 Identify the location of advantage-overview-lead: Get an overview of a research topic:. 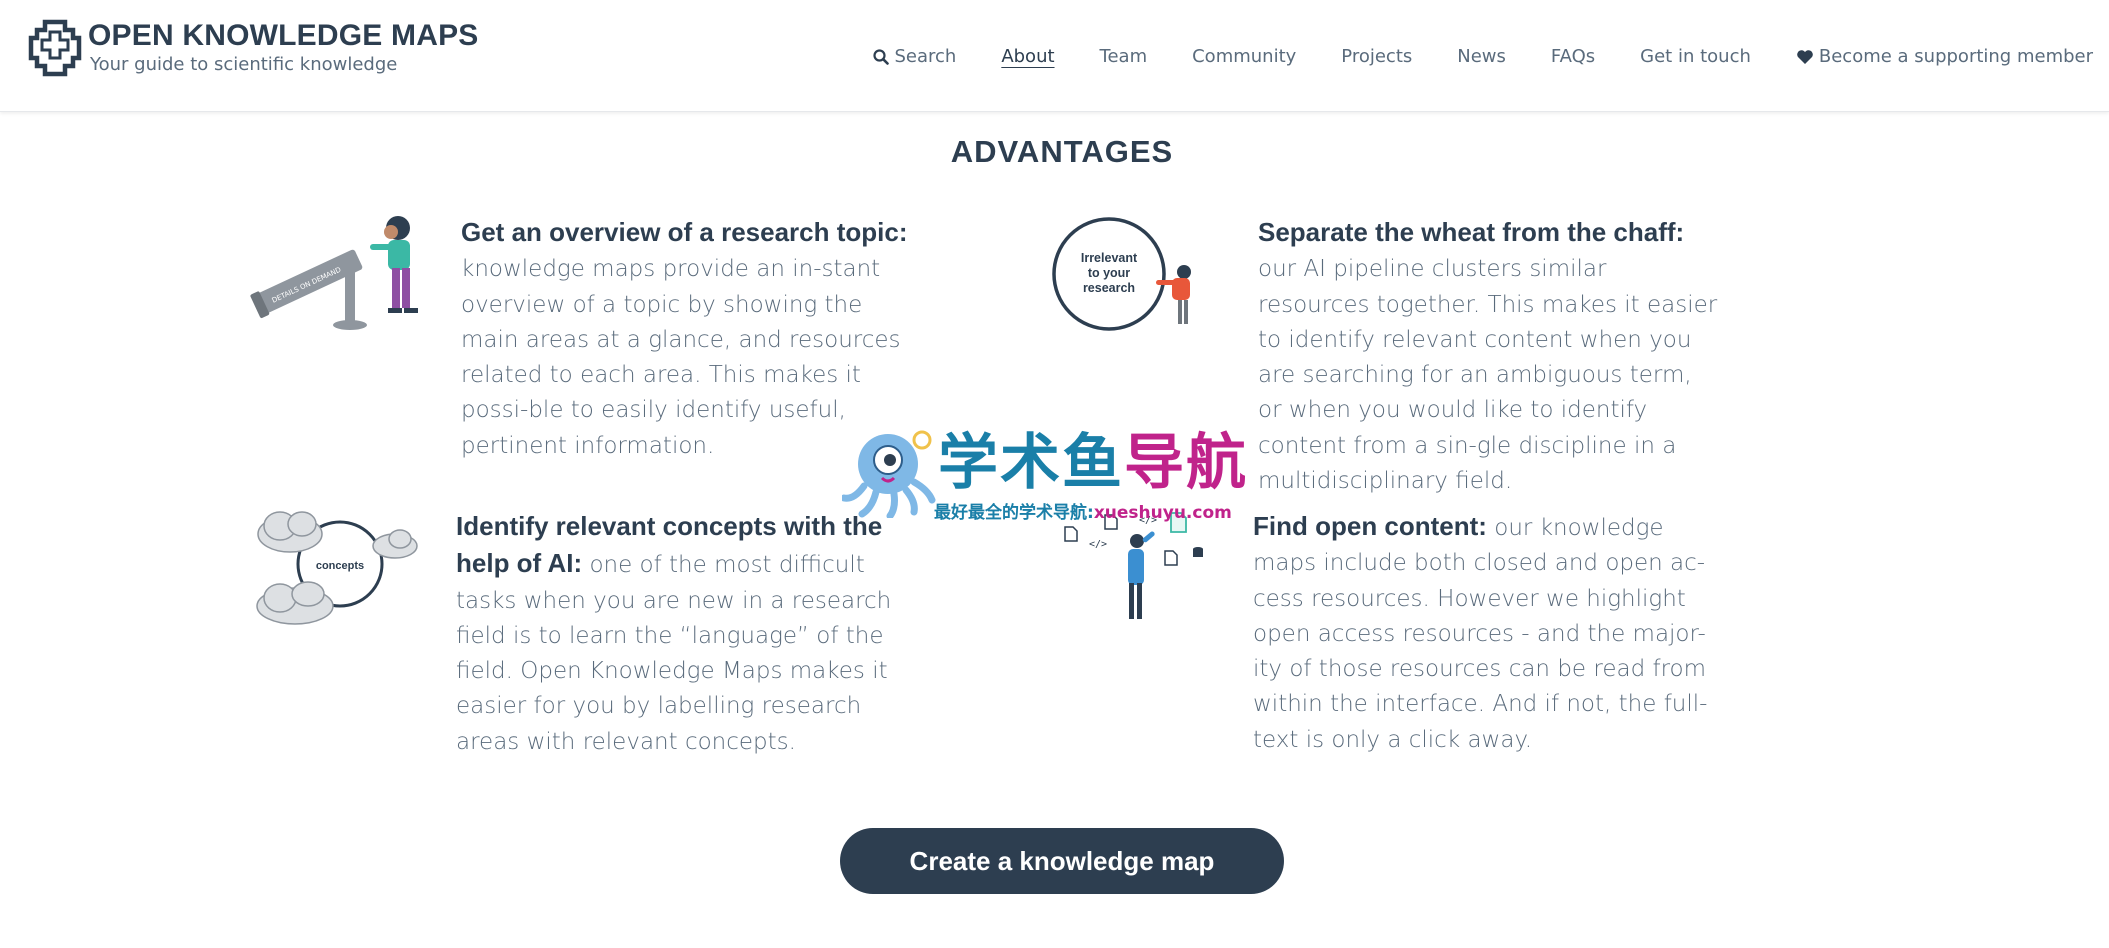
(684, 232).